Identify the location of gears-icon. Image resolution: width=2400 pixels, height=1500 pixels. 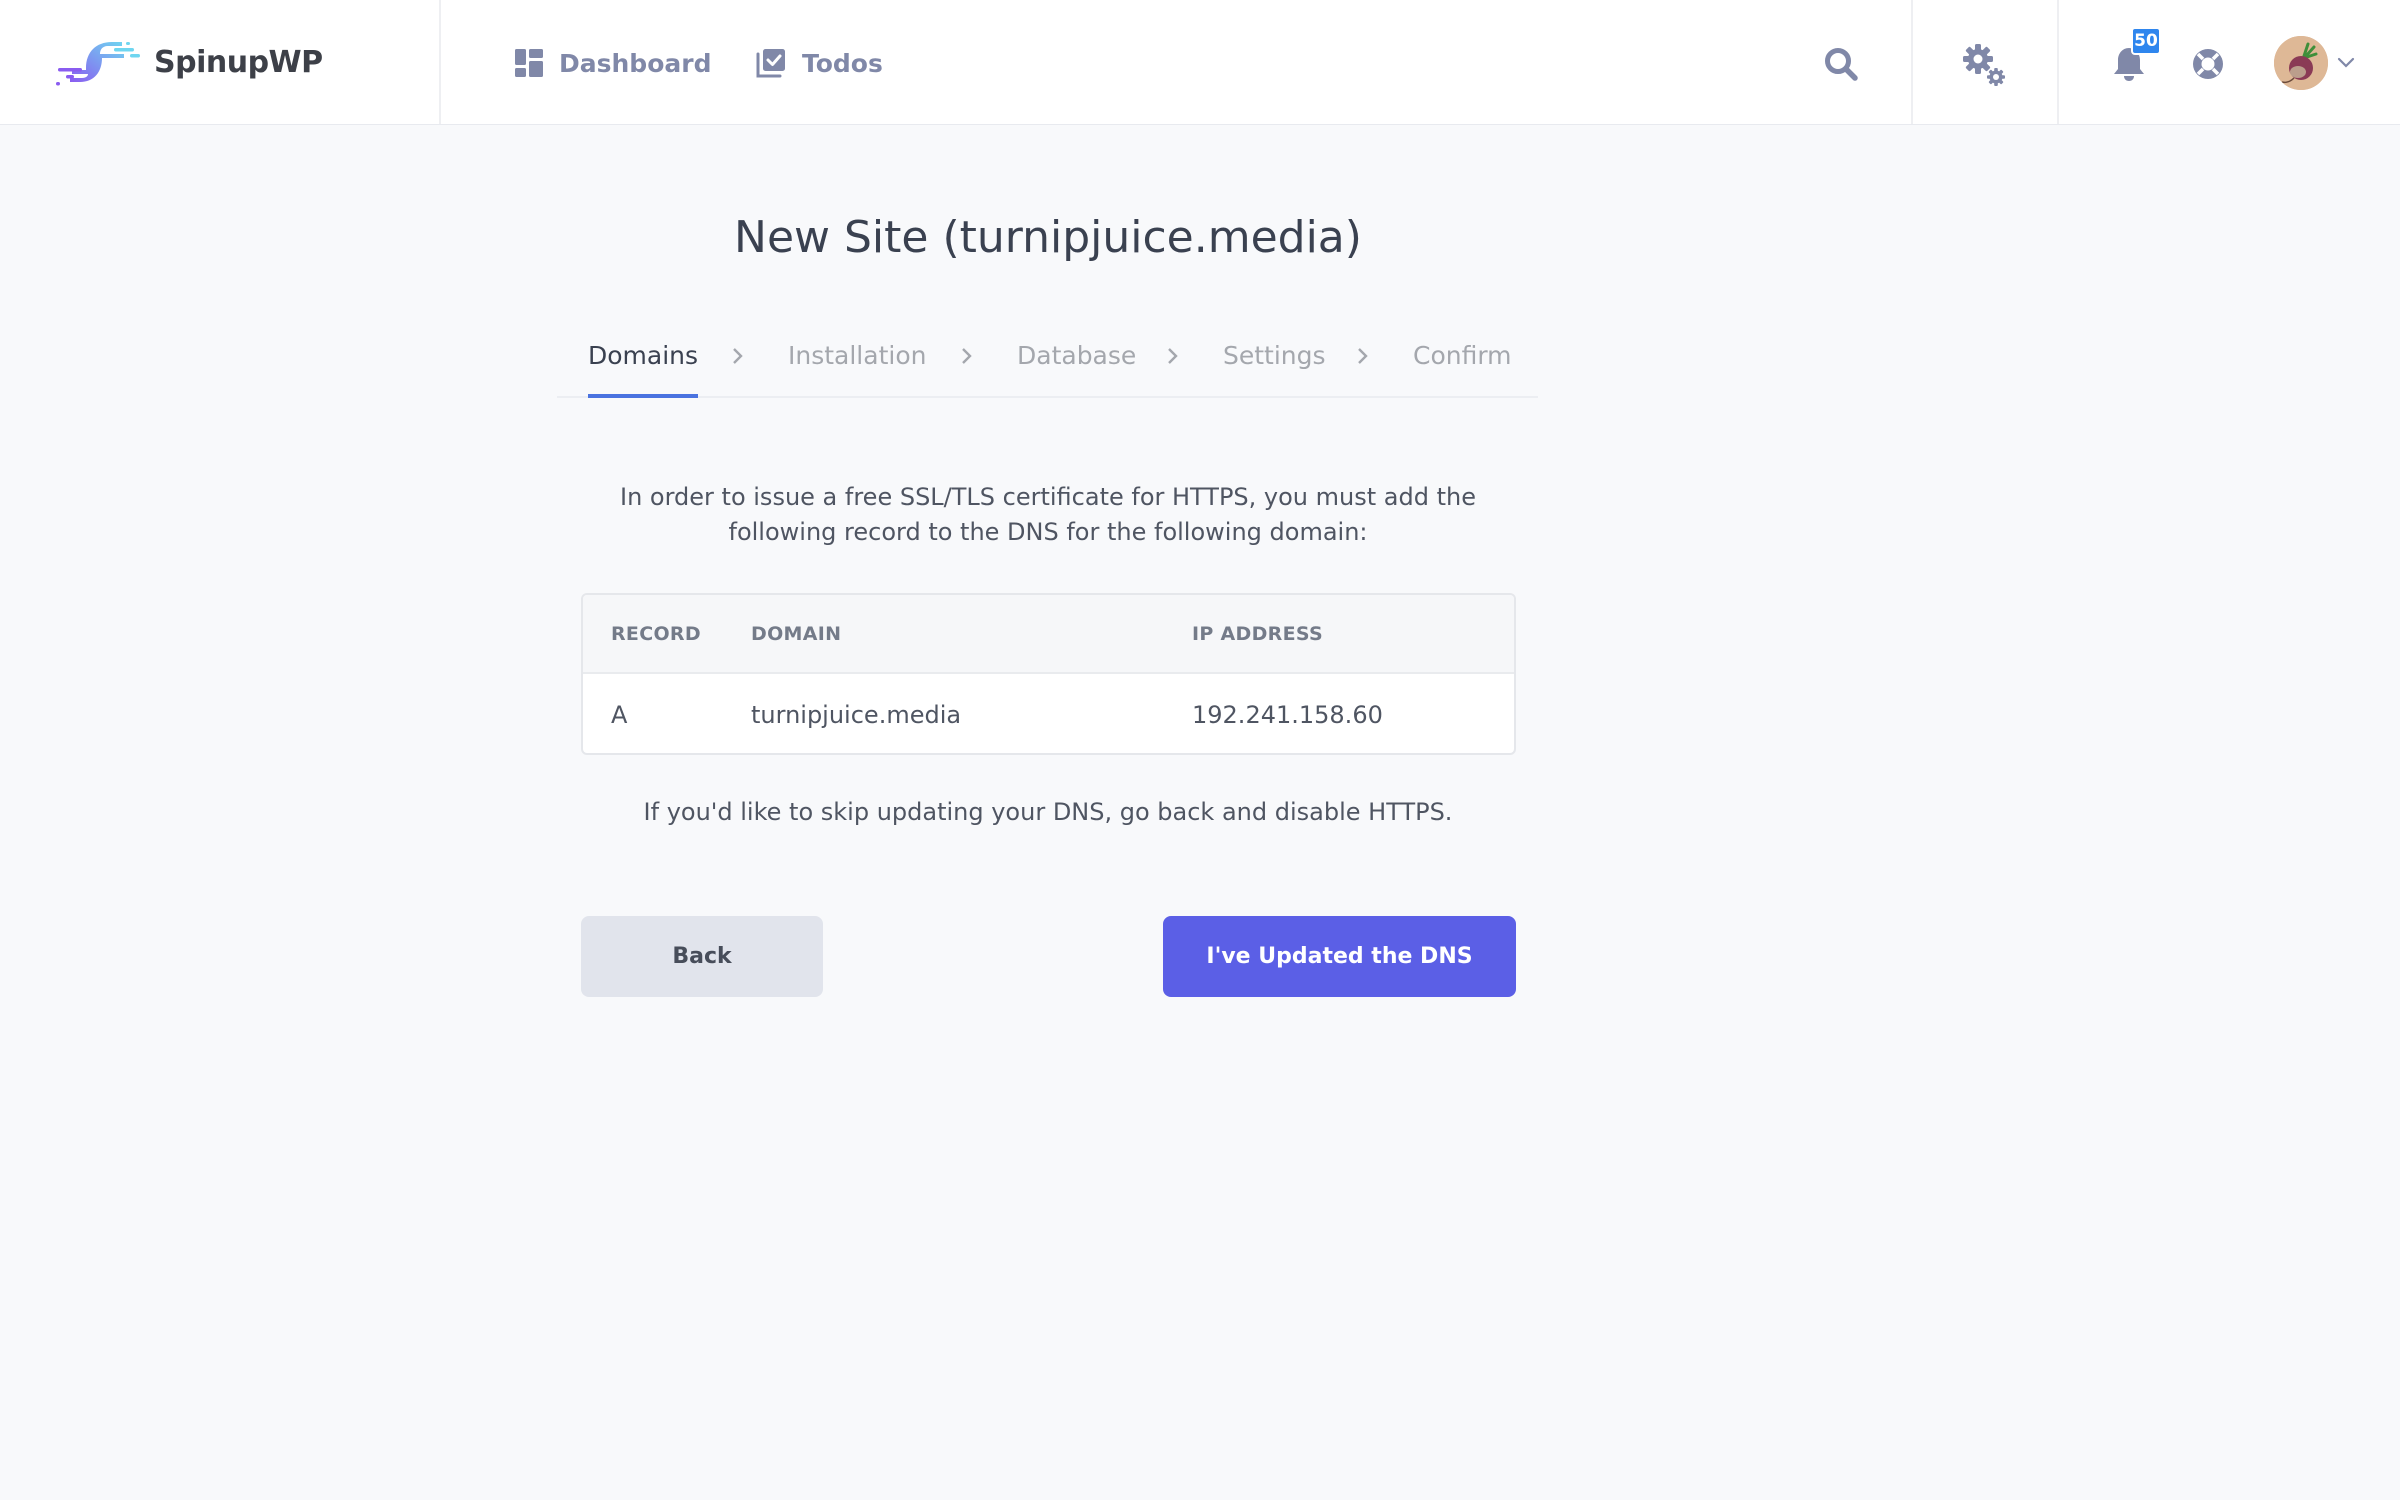
(1984, 65).